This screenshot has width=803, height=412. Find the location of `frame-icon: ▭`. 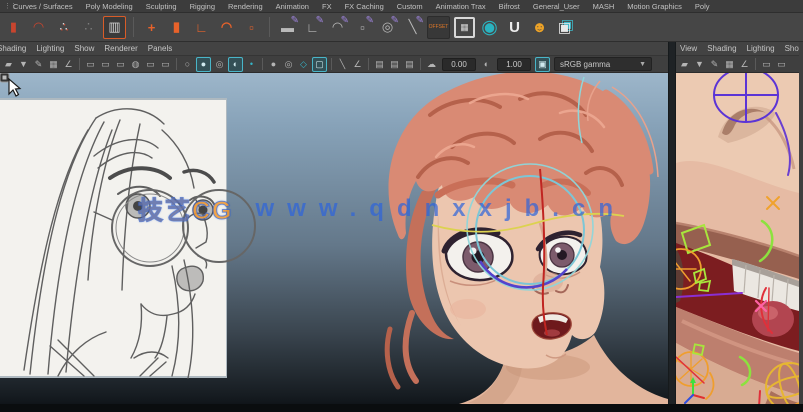

frame-icon: ▭ is located at coordinates (766, 64).